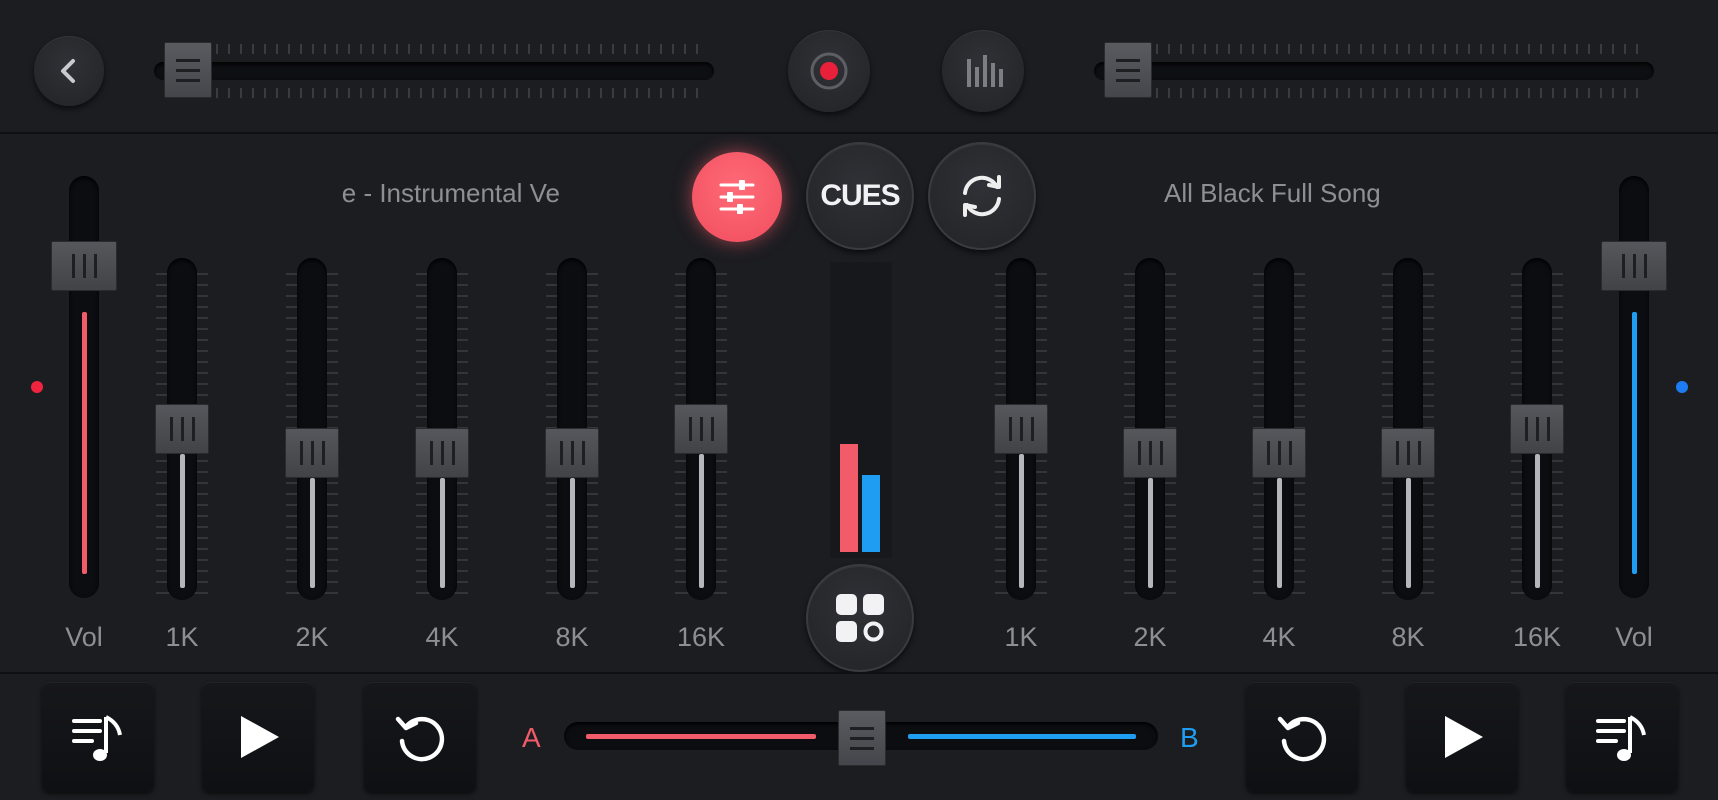 This screenshot has width=1718, height=800. Describe the element at coordinates (572, 637) in the screenshot. I see `deck-a-eq-3-label: 8K` at that location.